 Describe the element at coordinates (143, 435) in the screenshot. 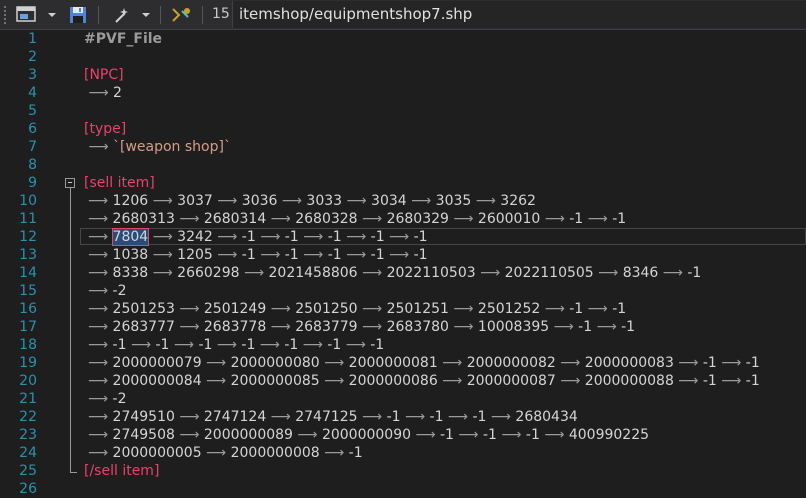

I see `code-token: 2749508` at that location.